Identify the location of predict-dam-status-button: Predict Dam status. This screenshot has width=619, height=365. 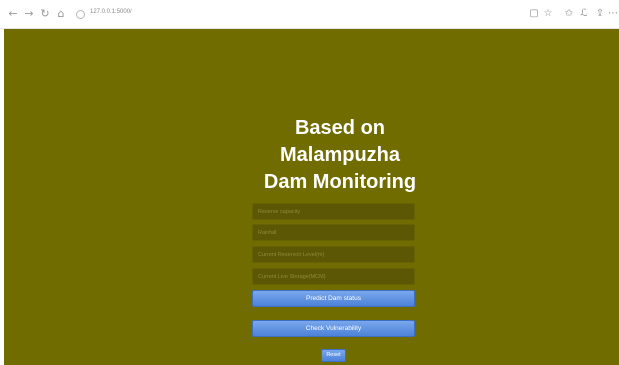
(333, 298).